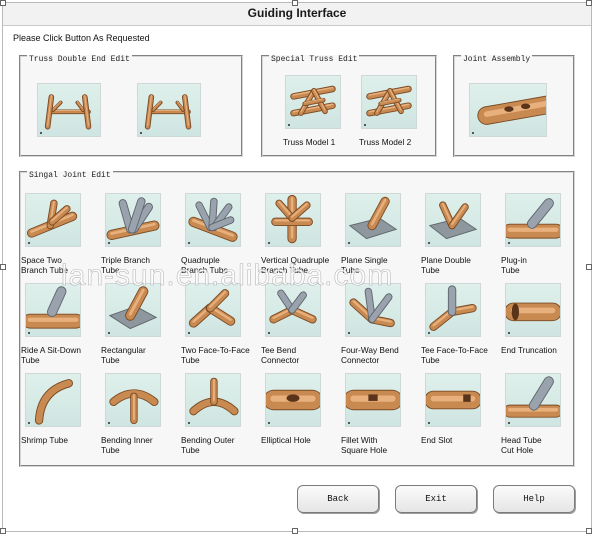  What do you see at coordinates (297, 13) in the screenshot?
I see `window-title: Guiding Interface` at bounding box center [297, 13].